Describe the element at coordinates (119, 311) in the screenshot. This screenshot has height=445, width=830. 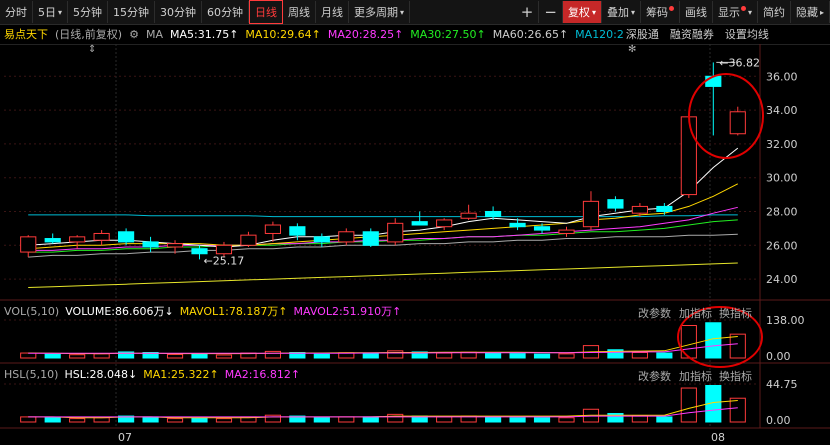
I see `volume-value: VOLUME:86.606万↓` at that location.